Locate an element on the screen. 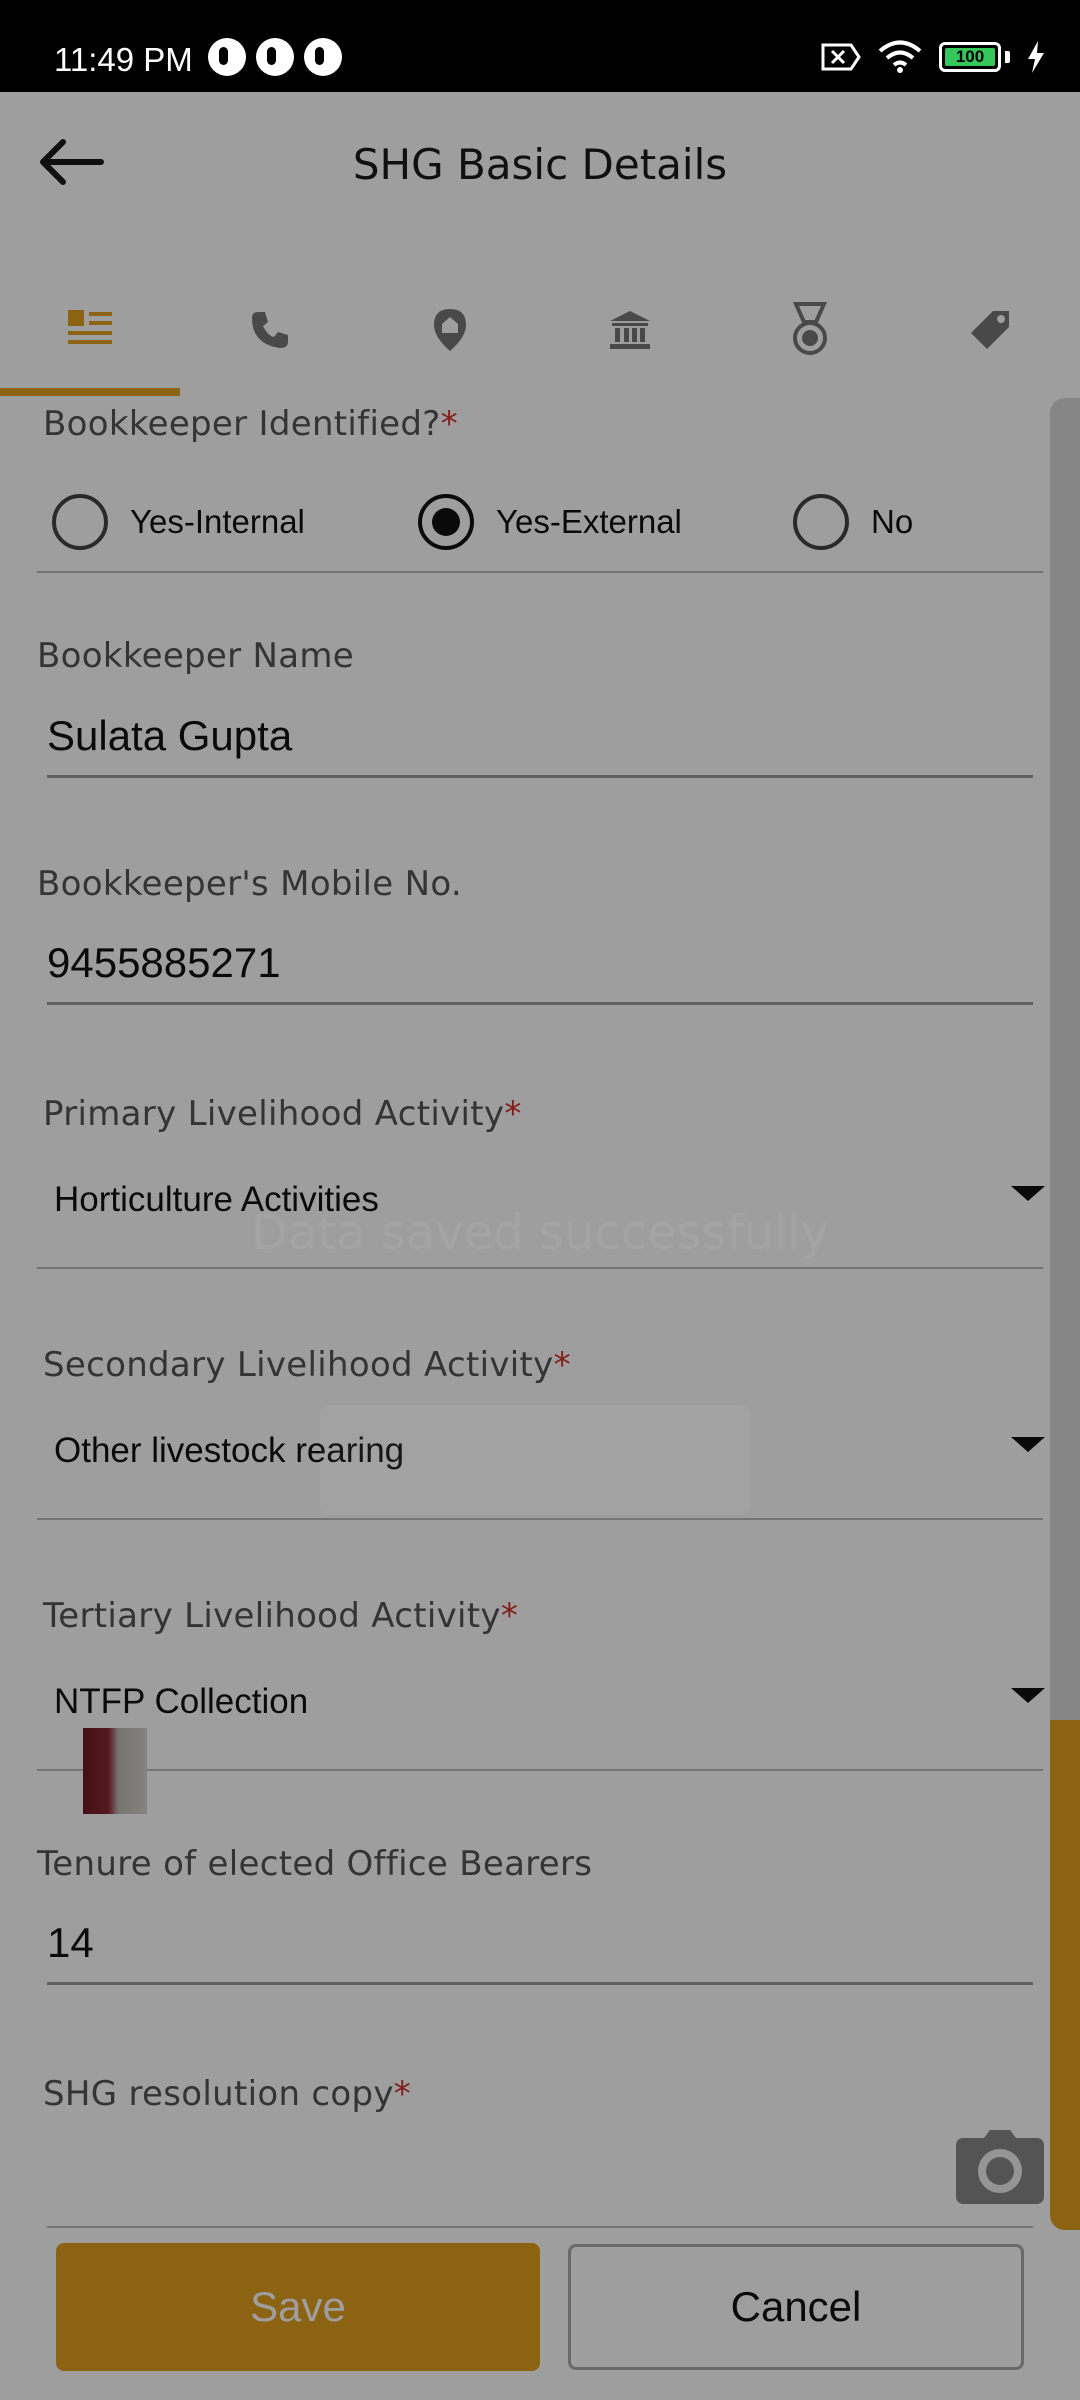  charging-icon is located at coordinates (1036, 57).